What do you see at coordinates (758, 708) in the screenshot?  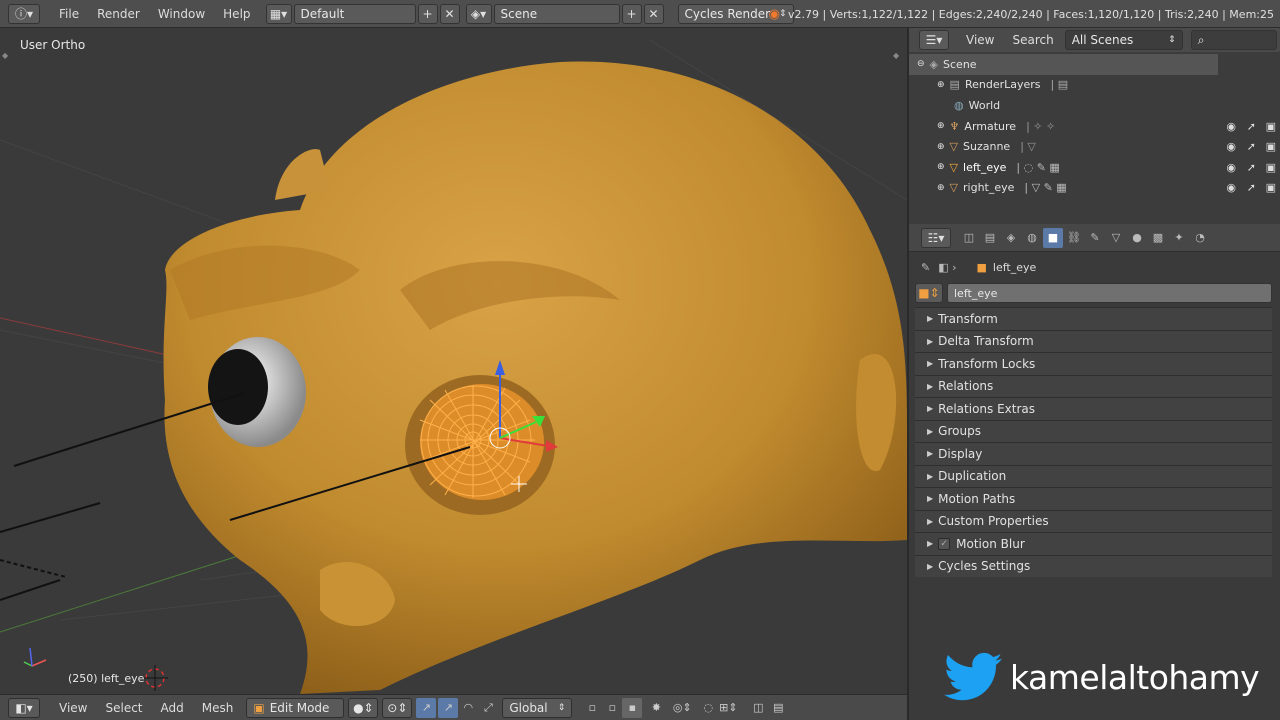 I see `opengl-render-button: ◫` at bounding box center [758, 708].